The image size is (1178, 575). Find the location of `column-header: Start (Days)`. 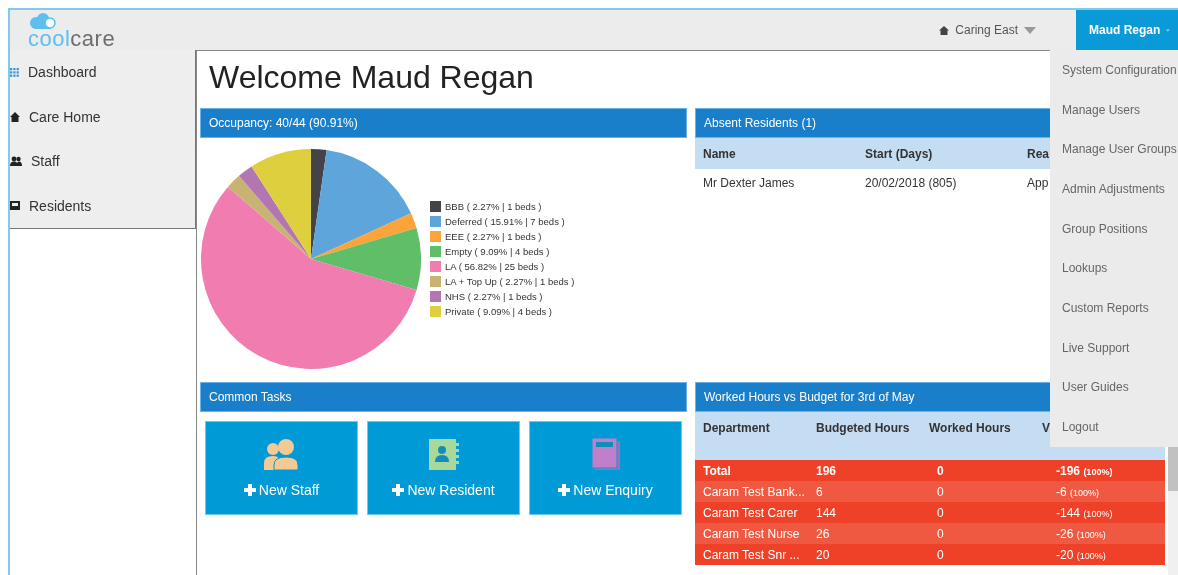

column-header: Start (Days) is located at coordinates (899, 153).